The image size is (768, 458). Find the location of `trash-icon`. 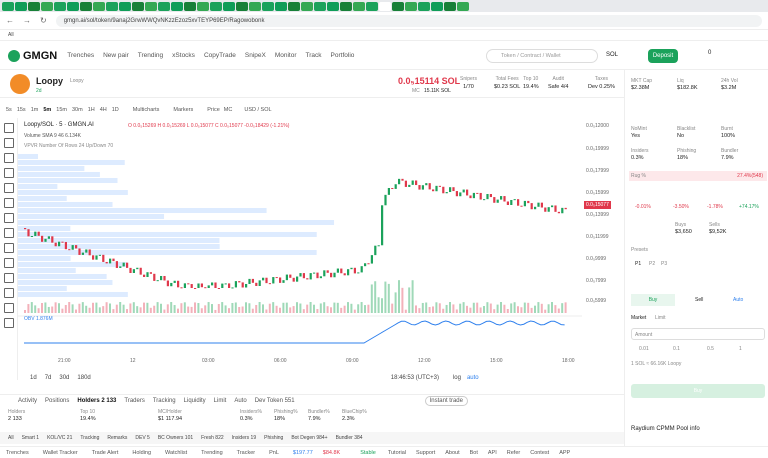

trash-icon is located at coordinates (9, 323).